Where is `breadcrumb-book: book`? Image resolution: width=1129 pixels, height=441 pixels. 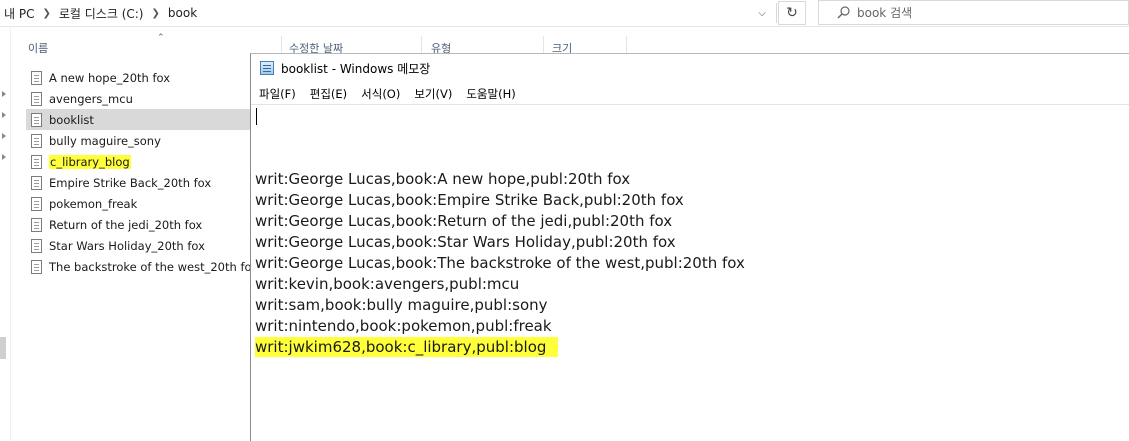
breadcrumb-book: book is located at coordinates (182, 13).